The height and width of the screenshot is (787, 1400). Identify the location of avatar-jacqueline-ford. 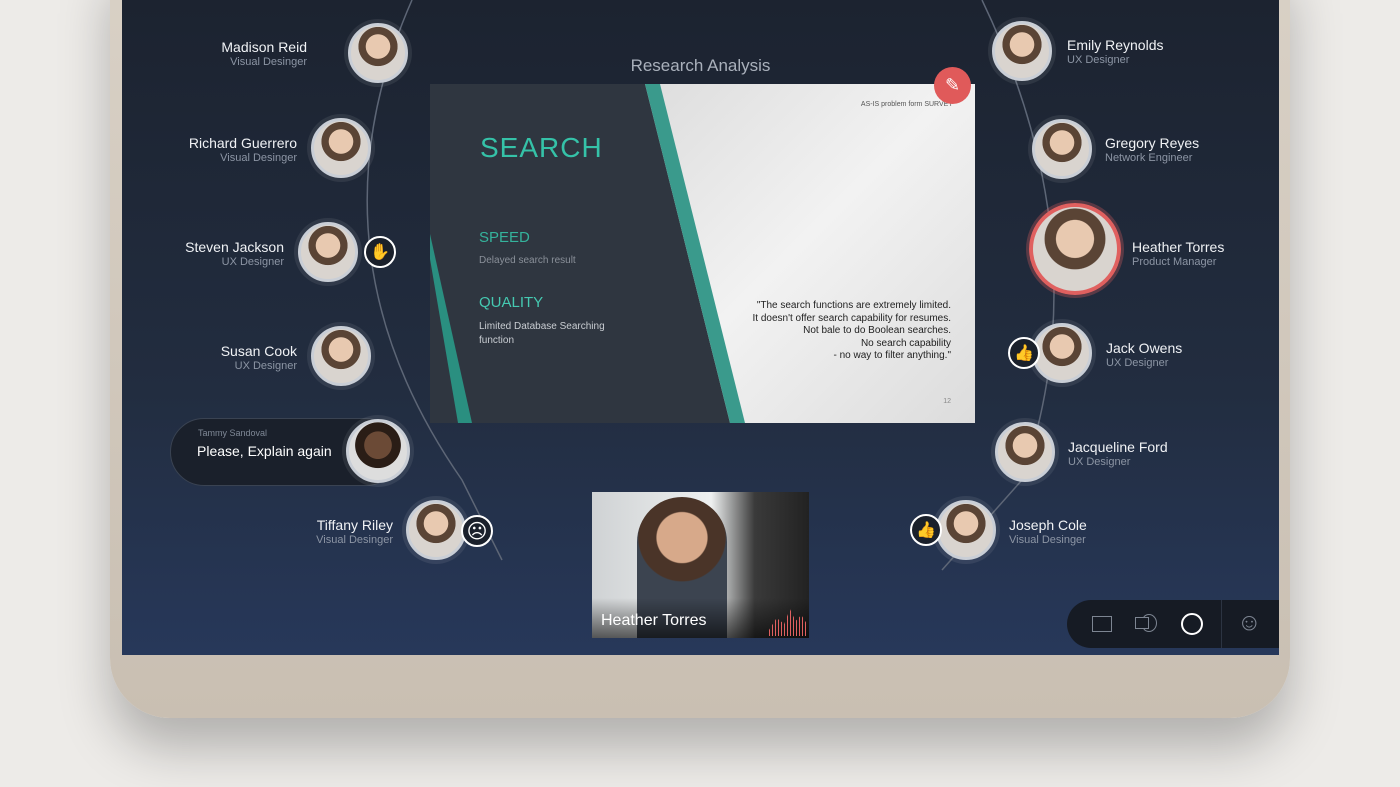
(1025, 452).